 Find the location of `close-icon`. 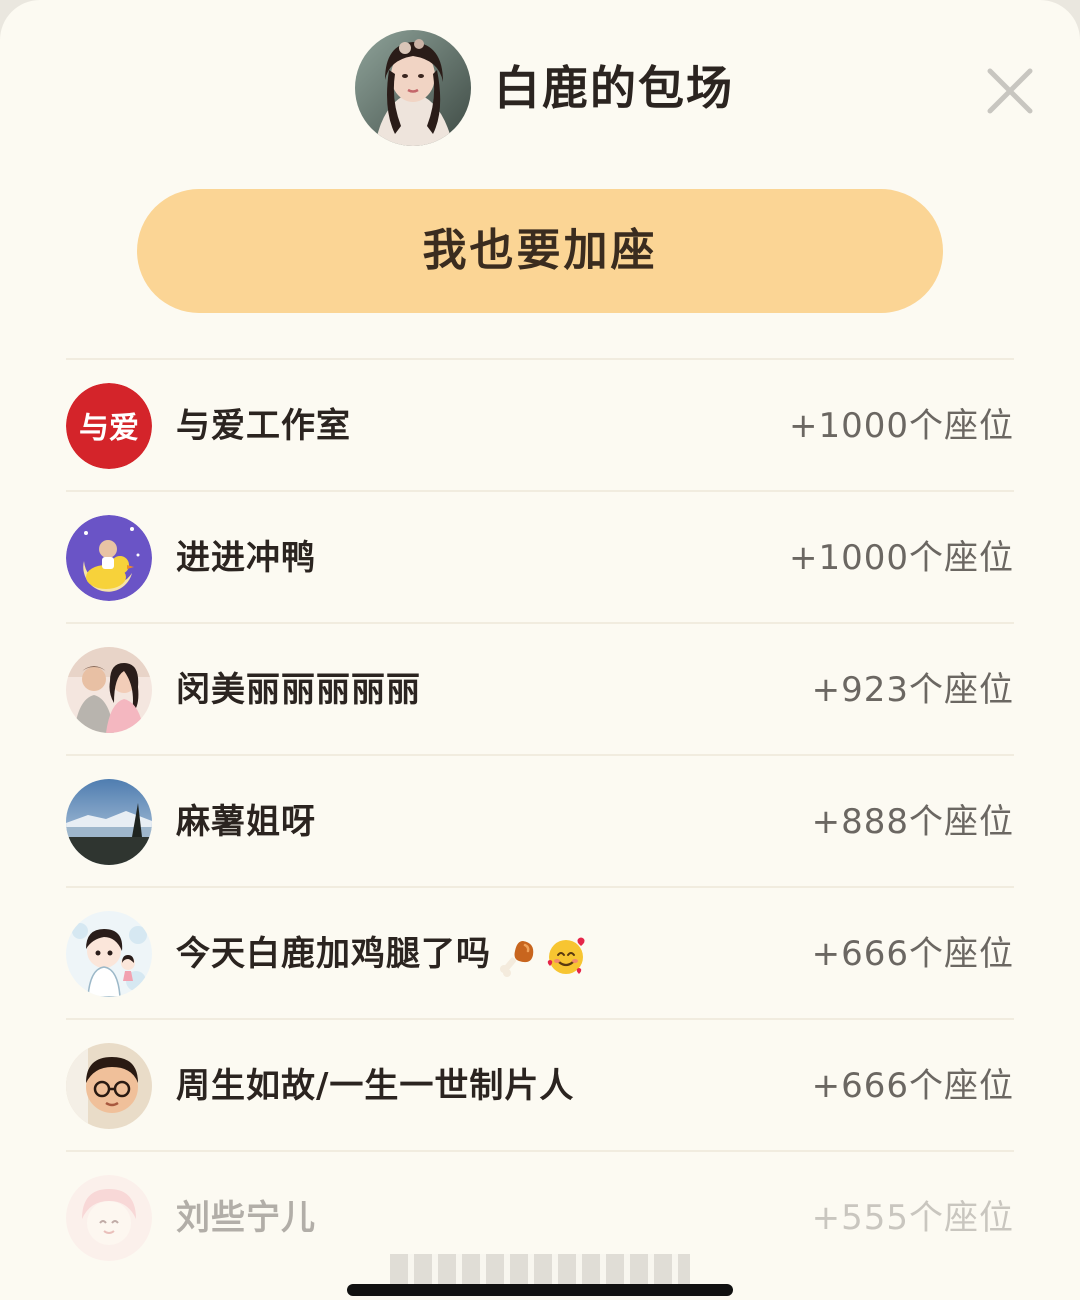

close-icon is located at coordinates (1010, 91).